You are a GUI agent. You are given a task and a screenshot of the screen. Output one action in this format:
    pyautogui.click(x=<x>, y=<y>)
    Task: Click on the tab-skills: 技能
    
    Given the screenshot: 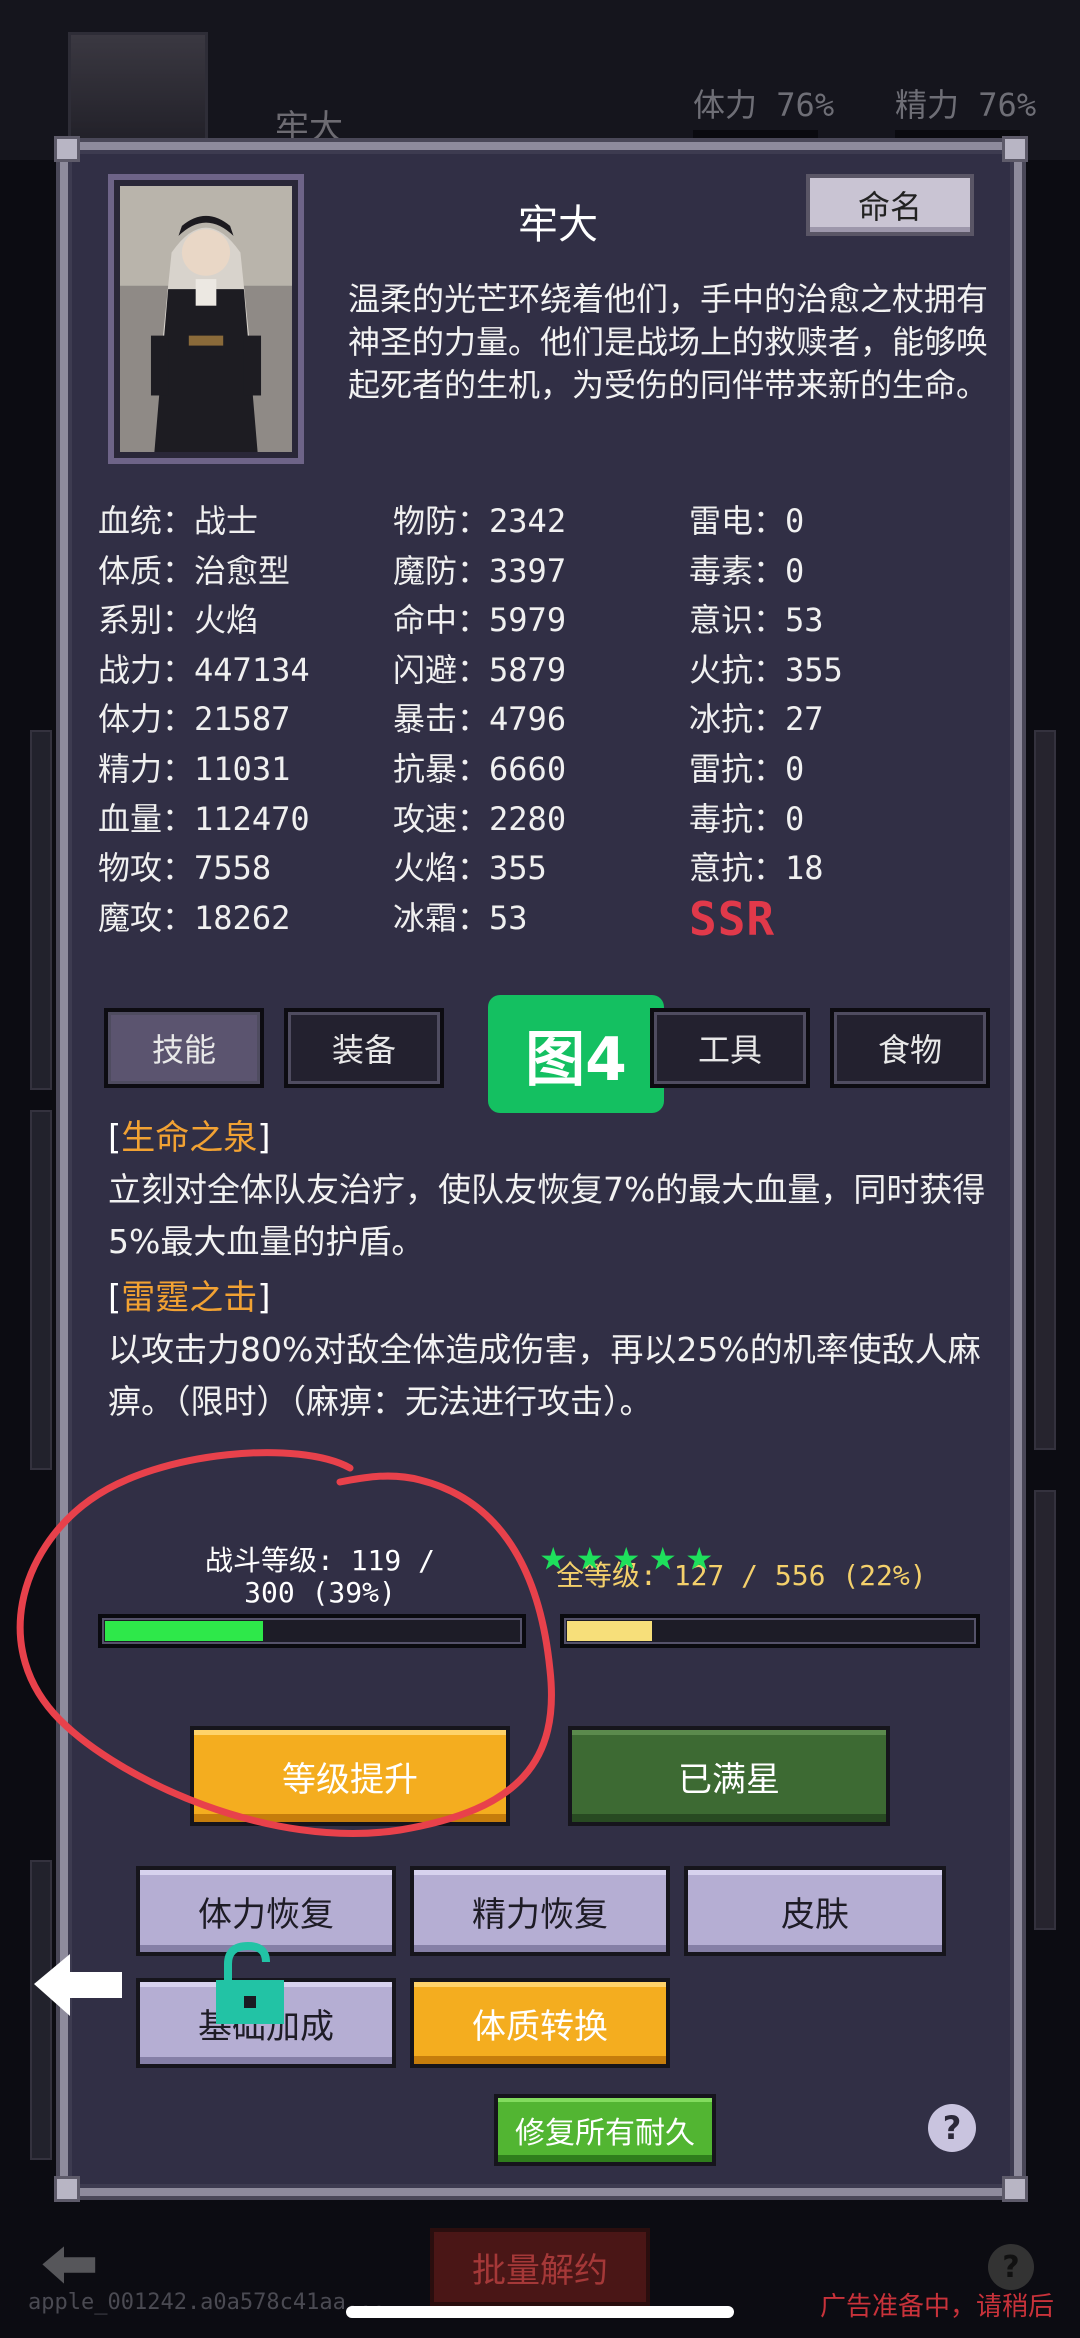 What is the action you would take?
    pyautogui.click(x=184, y=1048)
    